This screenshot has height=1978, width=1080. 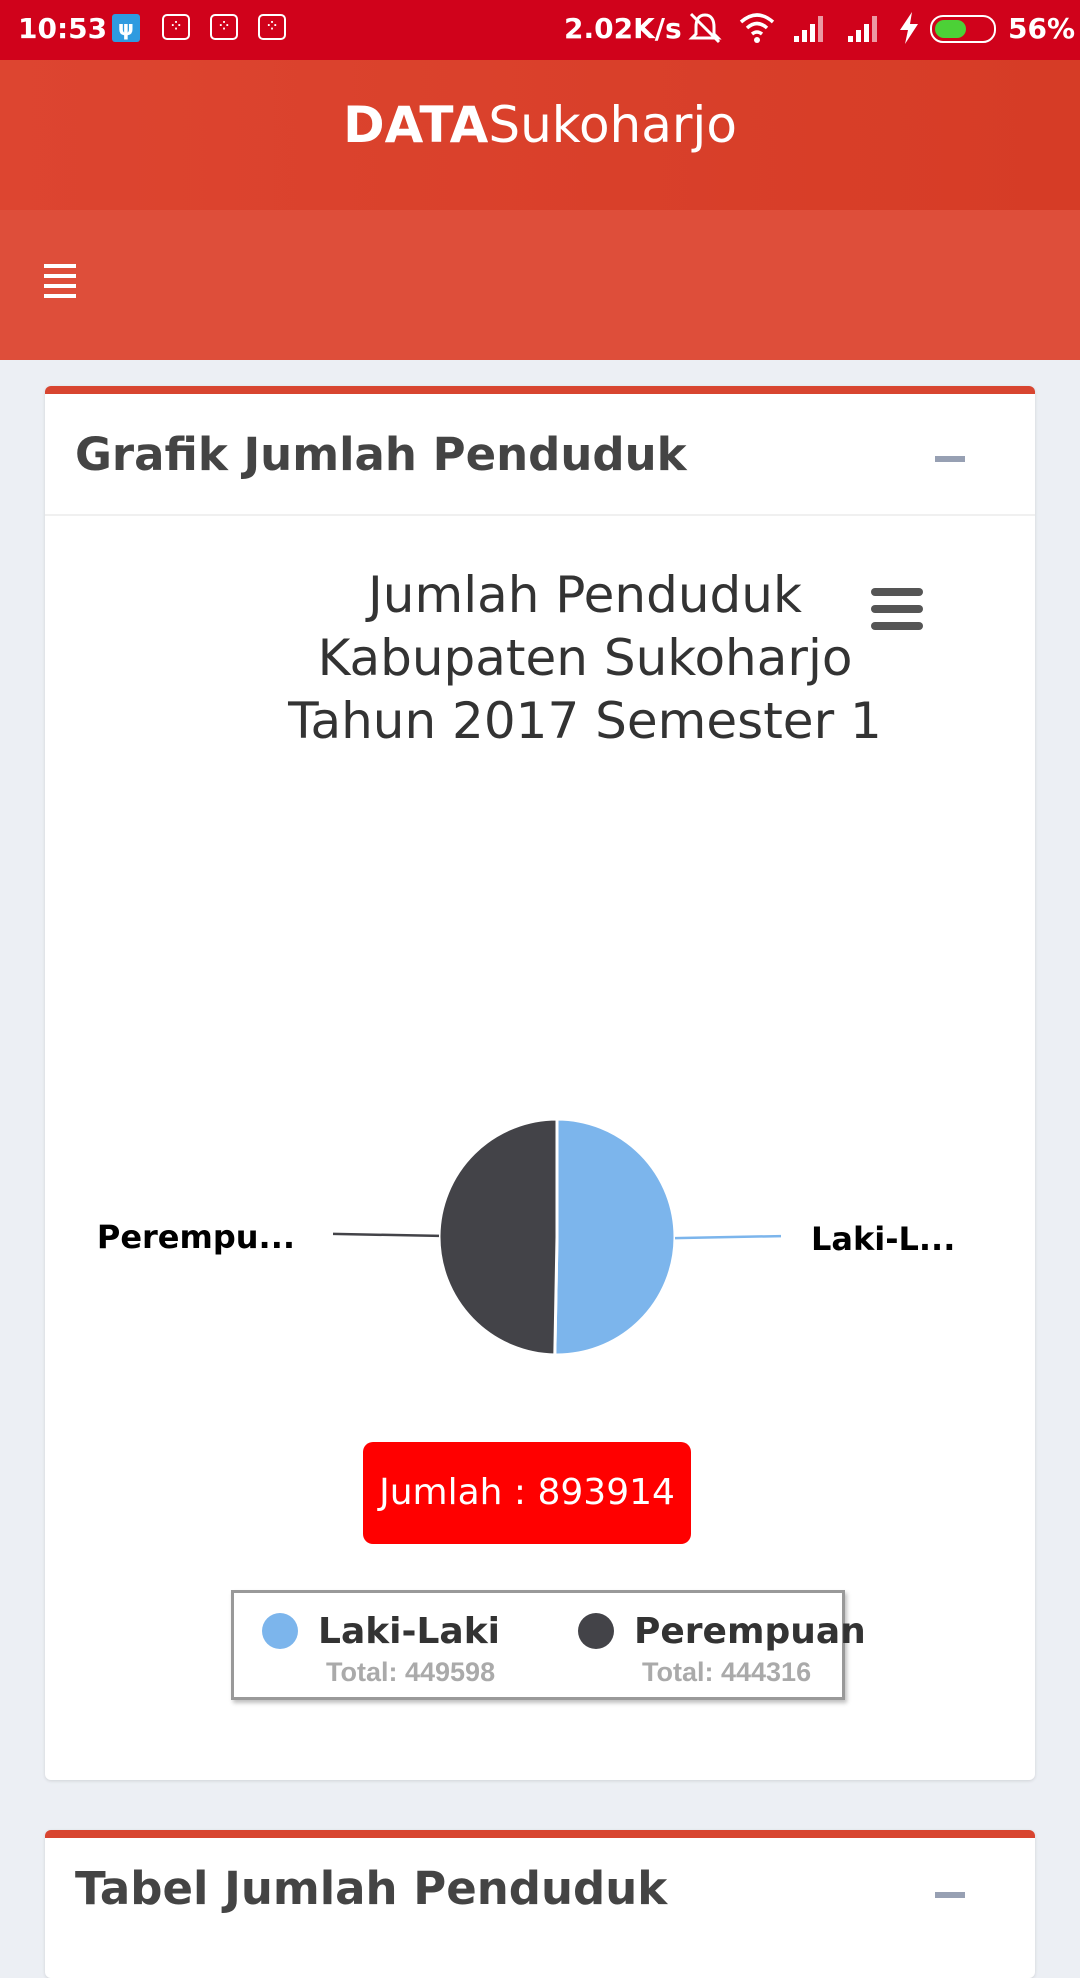 I want to click on status-bar: 10:53 ψ ⁘ ⁘ ⁘ 2.02K/s 56%, so click(x=540, y=30).